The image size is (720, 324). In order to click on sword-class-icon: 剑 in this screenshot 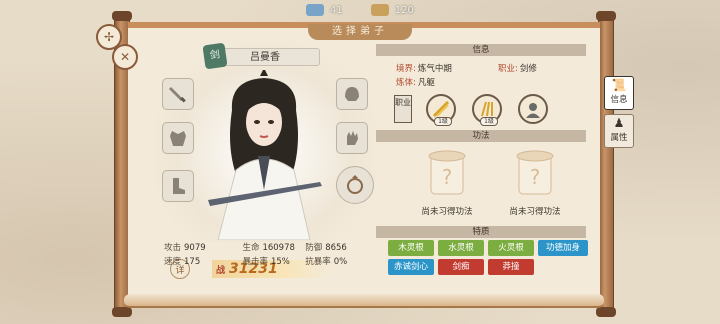, I will do `click(215, 56)`.